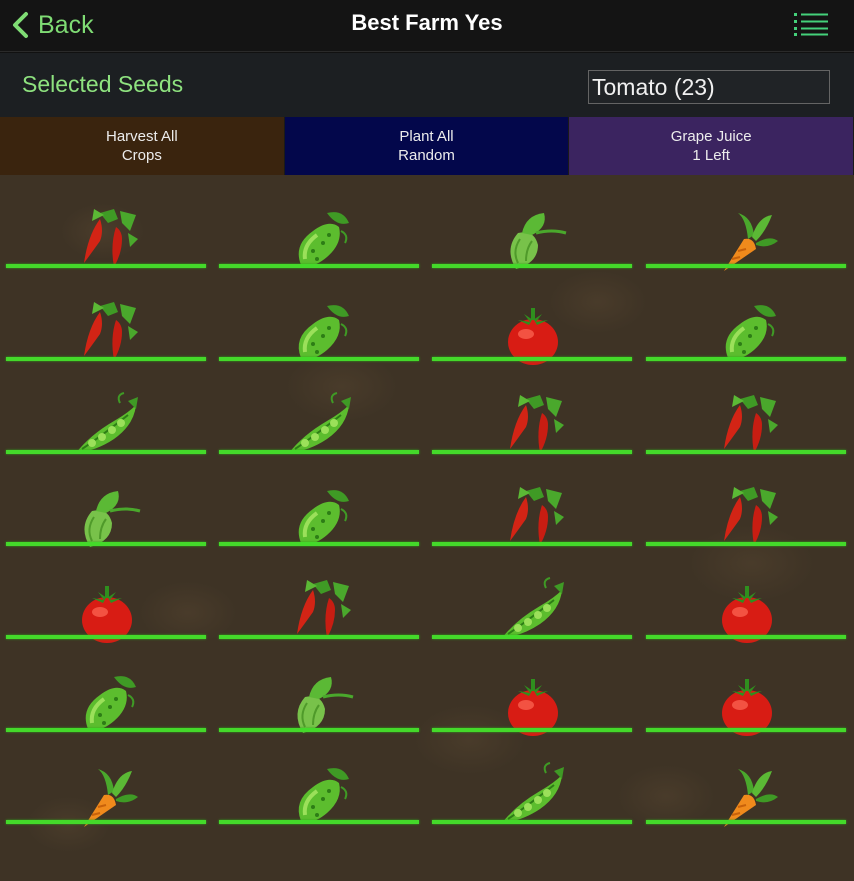  What do you see at coordinates (709, 87) in the screenshot?
I see `seed-select-field: Tomato (23)` at bounding box center [709, 87].